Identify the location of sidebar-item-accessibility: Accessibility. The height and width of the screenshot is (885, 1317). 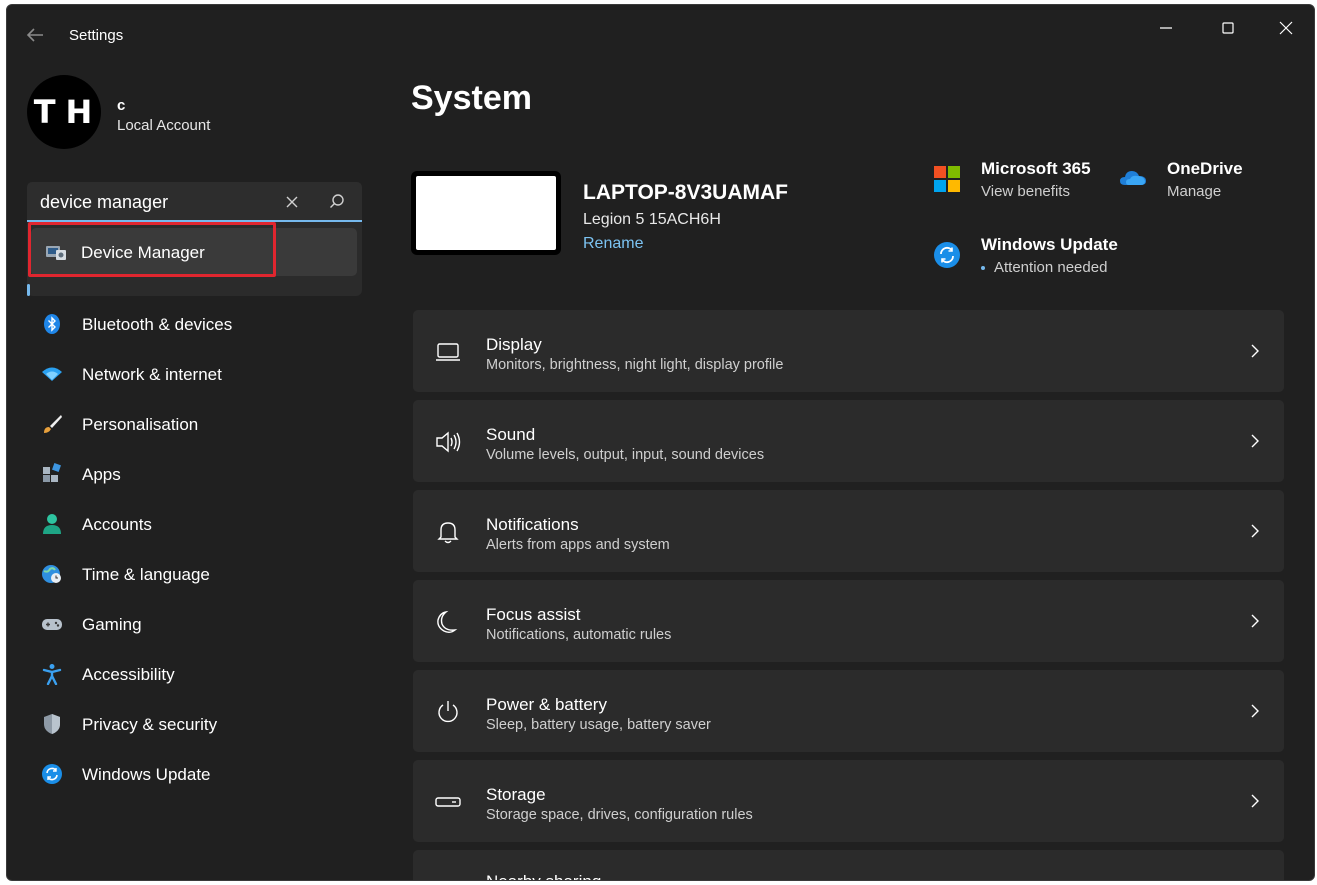
(197, 674).